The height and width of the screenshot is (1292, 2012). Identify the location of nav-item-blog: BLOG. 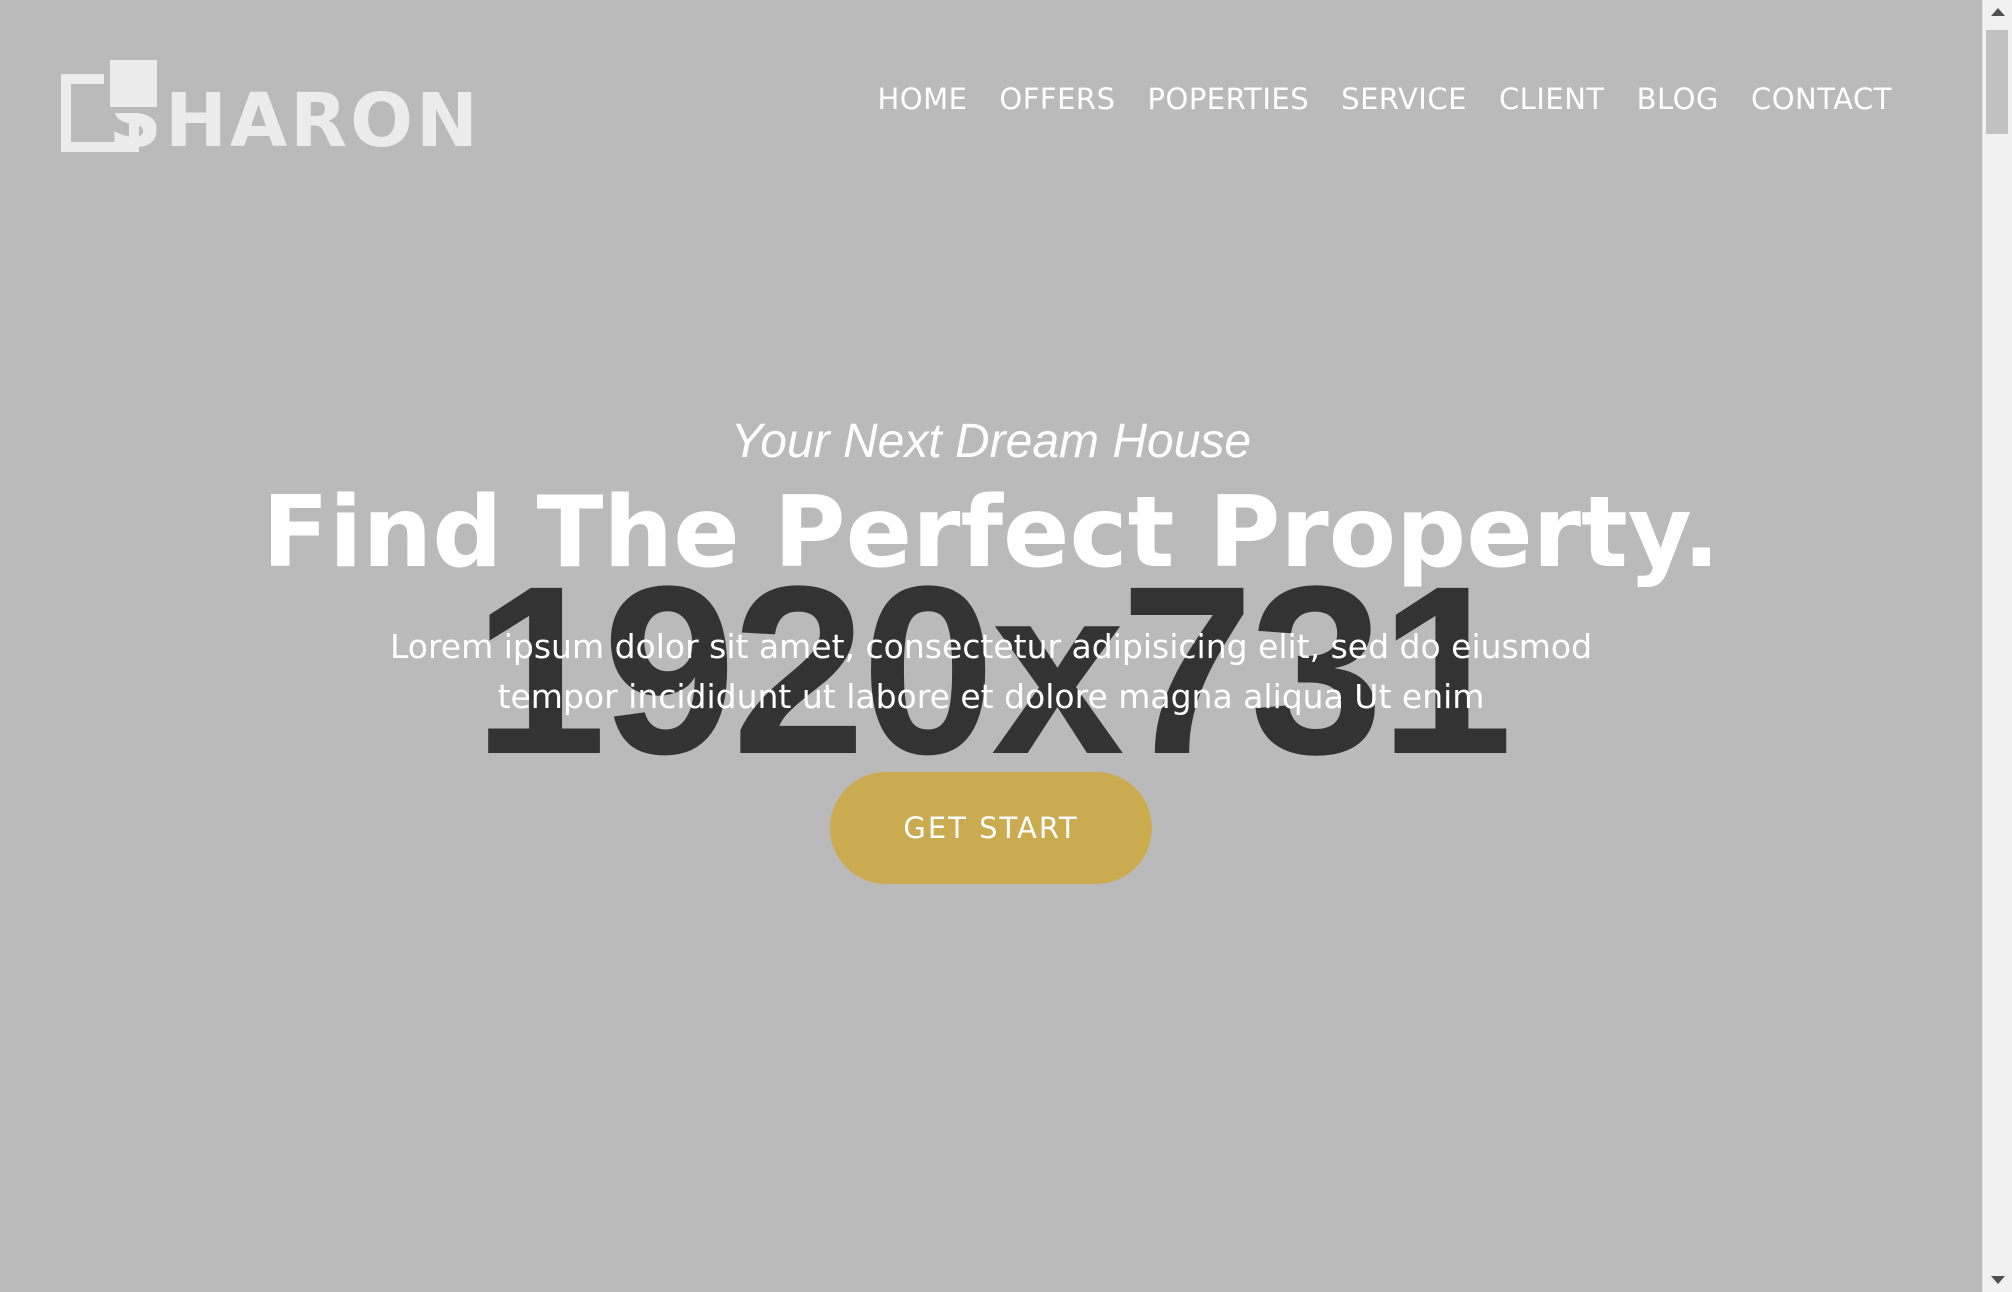
(1678, 99).